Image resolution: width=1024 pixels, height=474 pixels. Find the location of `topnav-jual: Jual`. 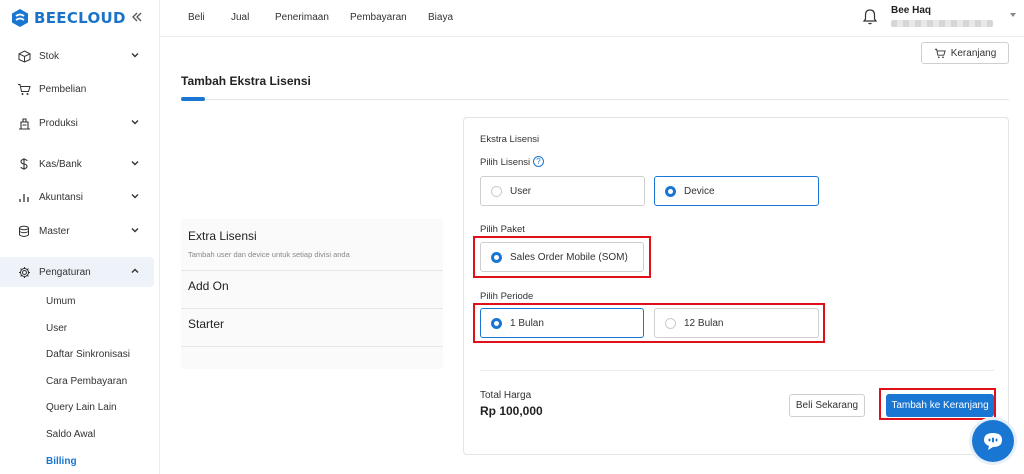

topnav-jual: Jual is located at coordinates (240, 17).